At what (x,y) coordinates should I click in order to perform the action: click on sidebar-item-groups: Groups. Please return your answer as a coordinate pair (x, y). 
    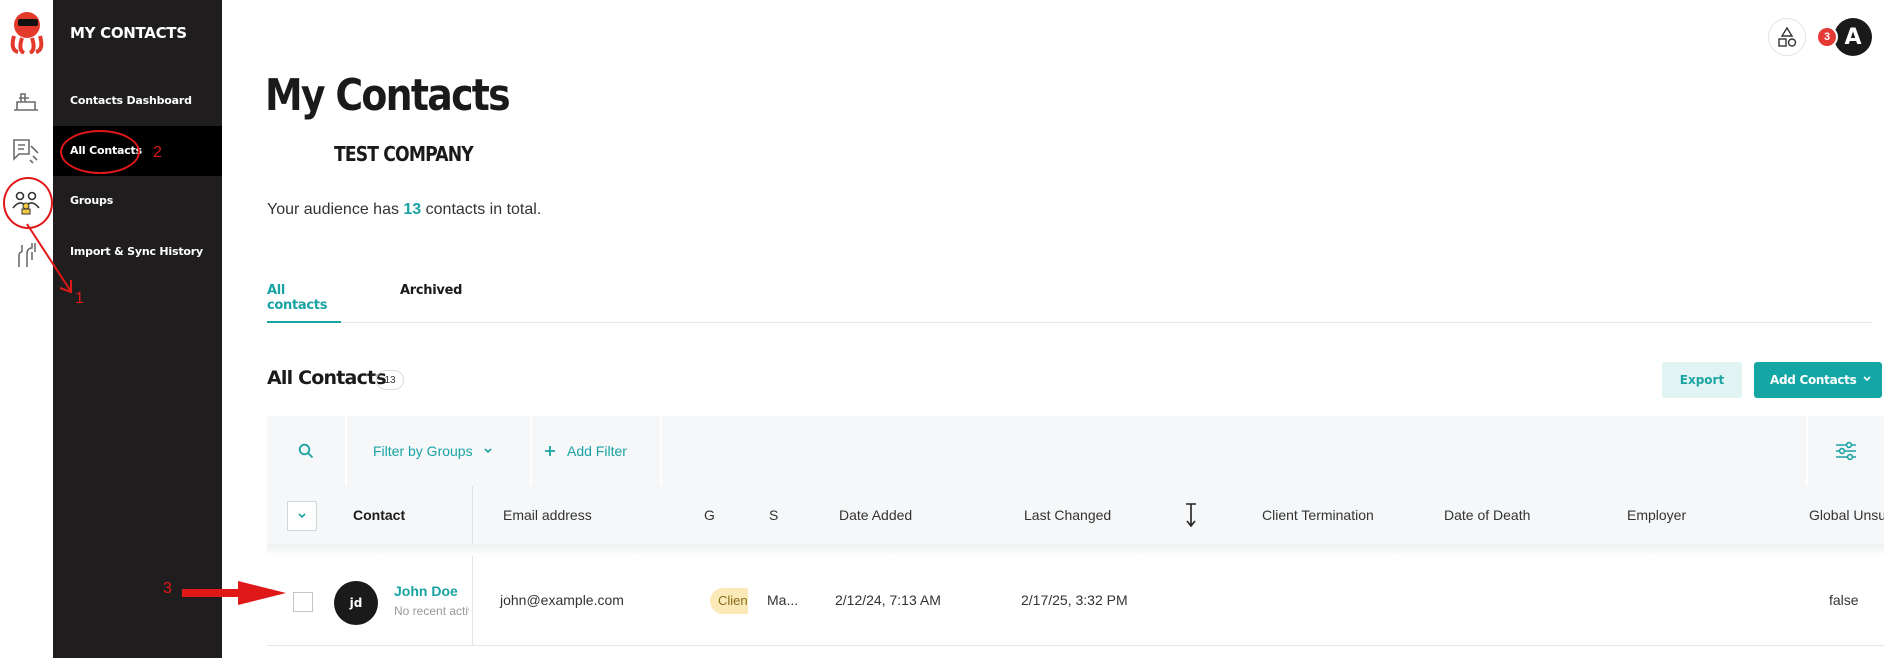
    Looking at the image, I should click on (137, 201).